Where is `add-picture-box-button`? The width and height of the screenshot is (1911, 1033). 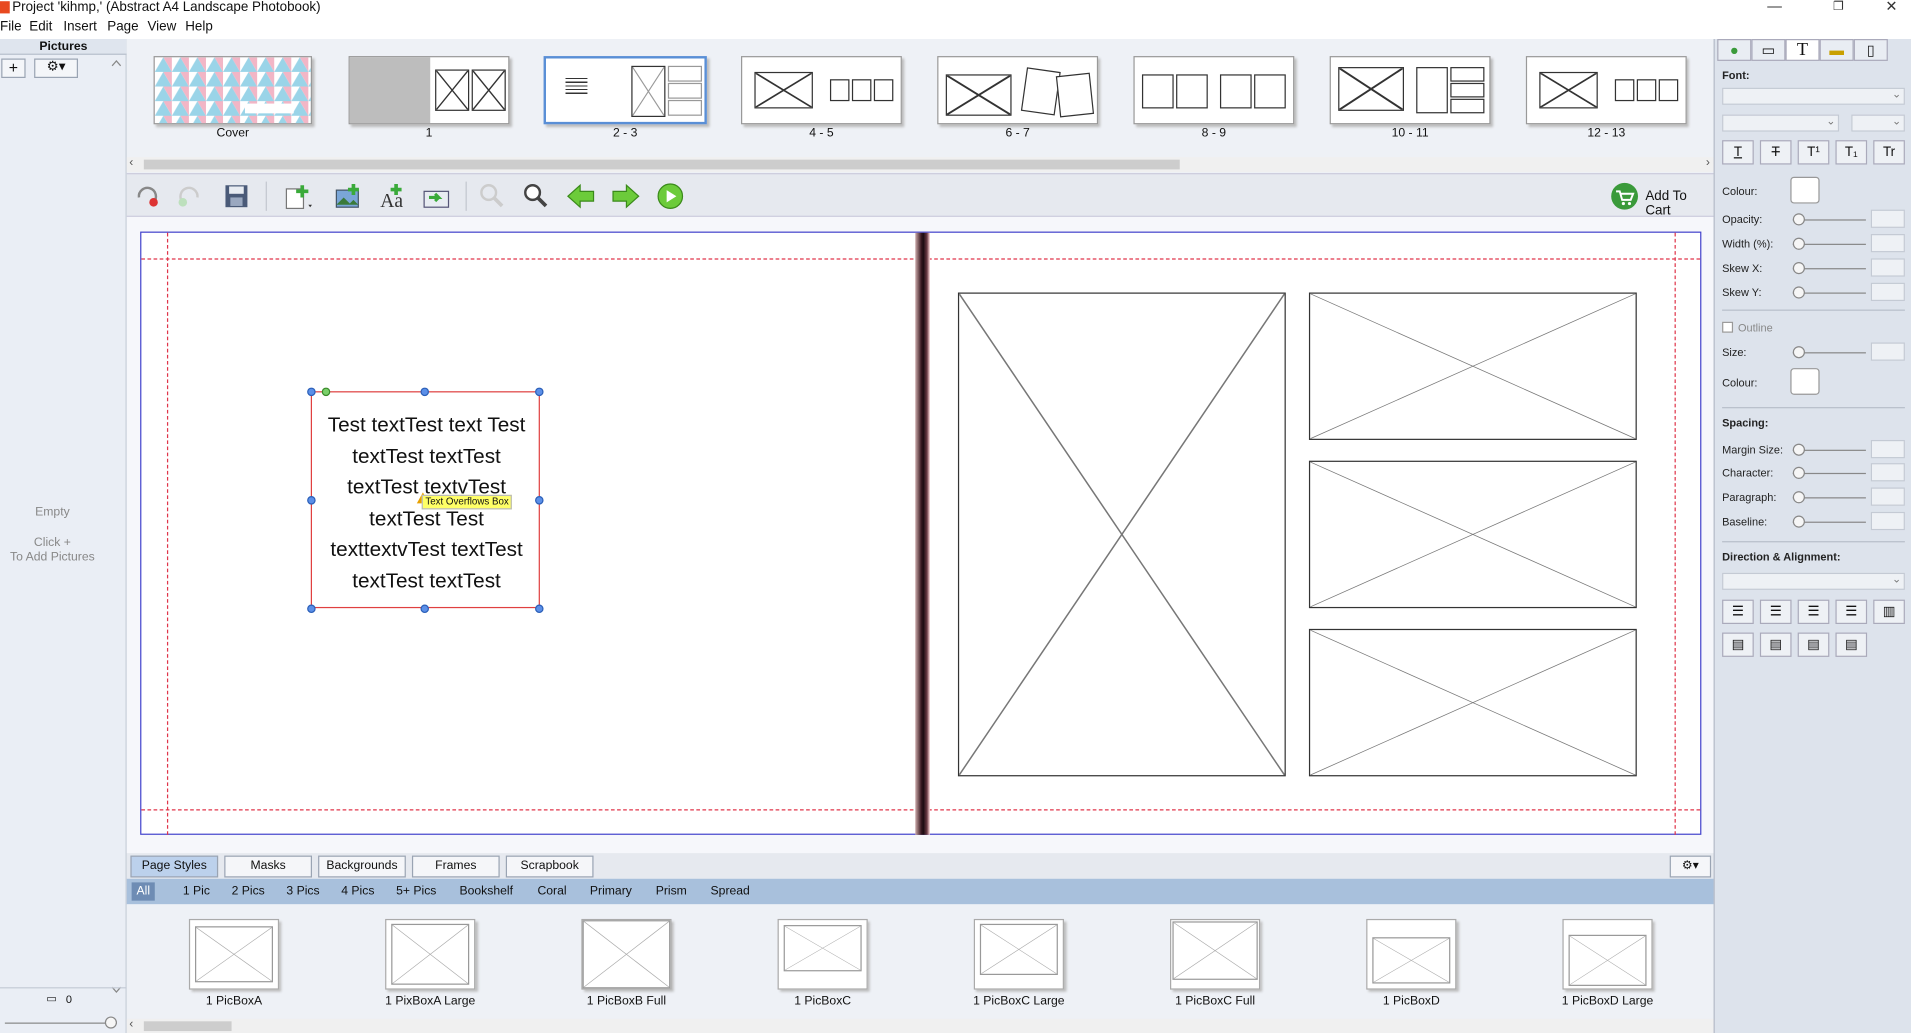 add-picture-box-button is located at coordinates (348, 196).